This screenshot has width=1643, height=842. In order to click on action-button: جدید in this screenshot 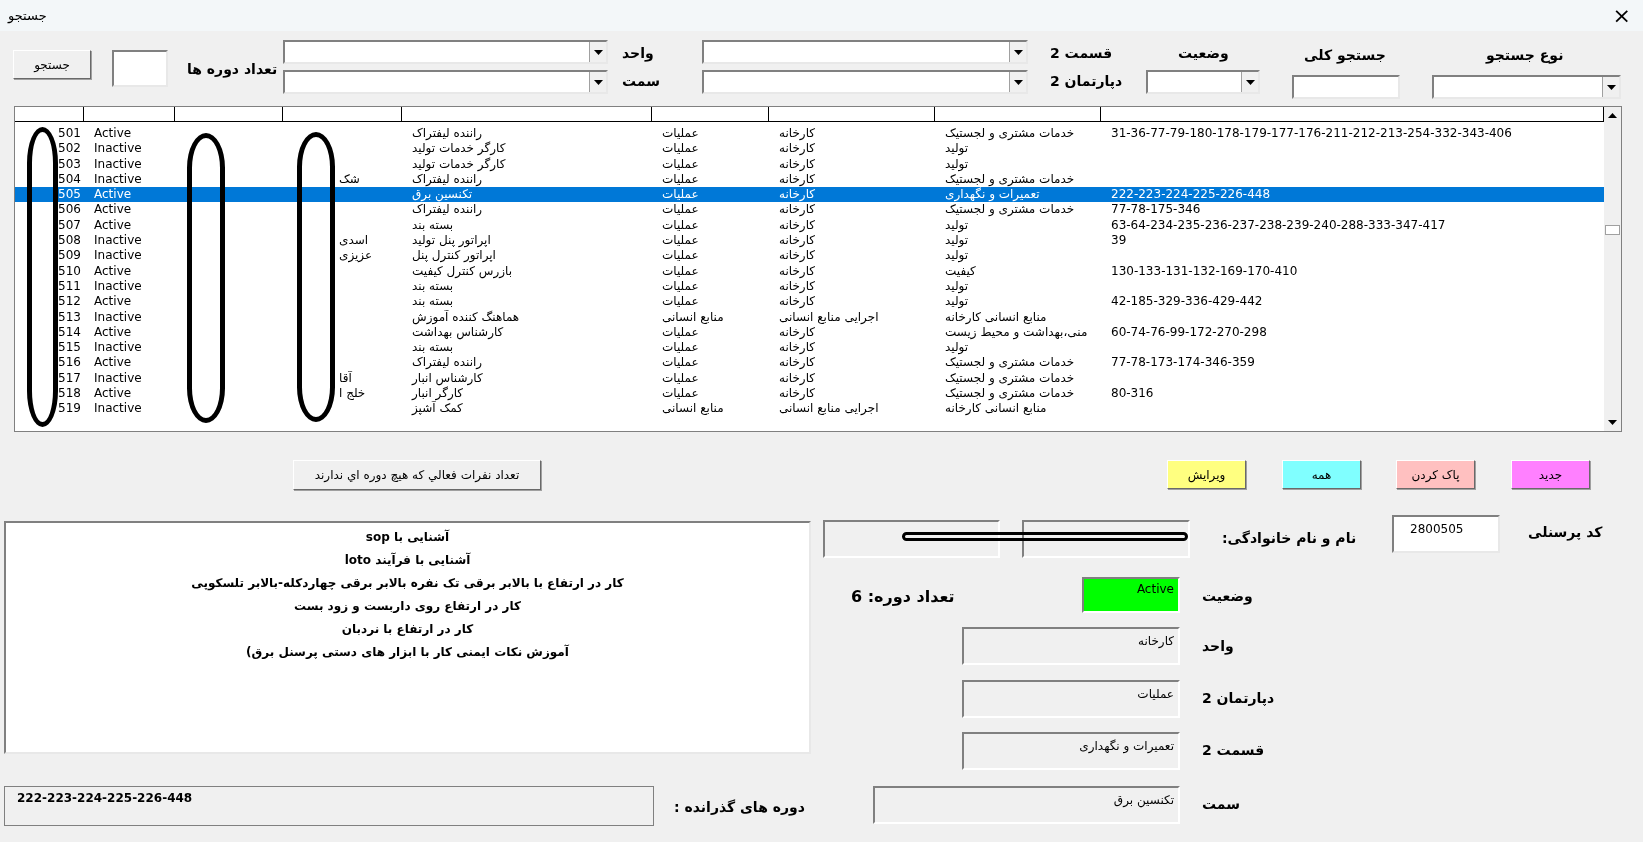, I will do `click(1550, 474)`.